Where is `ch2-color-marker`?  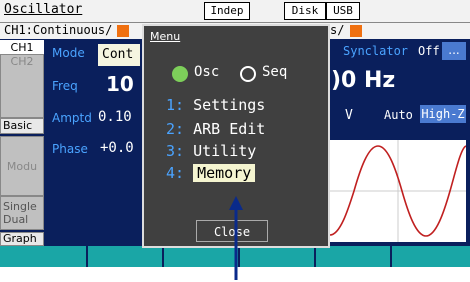
ch2-color-marker is located at coordinates (356, 31).